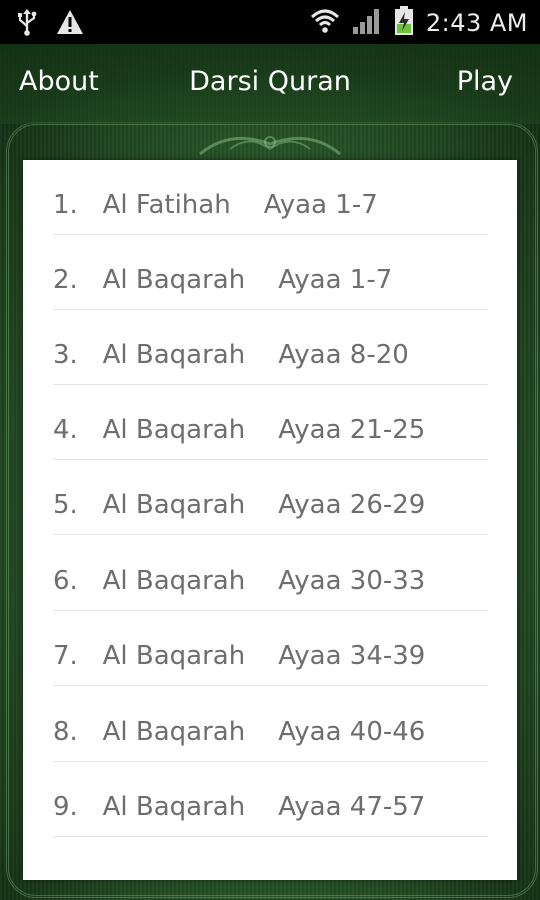 Image resolution: width=540 pixels, height=900 pixels. I want to click on list-item: 7. Al Baqarah Ayaa 34-39, so click(270, 648).